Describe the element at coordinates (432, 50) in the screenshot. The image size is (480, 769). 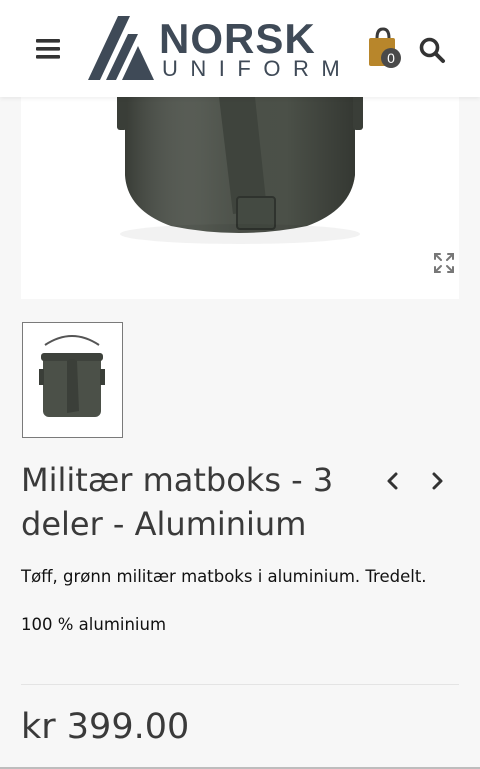
I see `search-icon` at that location.